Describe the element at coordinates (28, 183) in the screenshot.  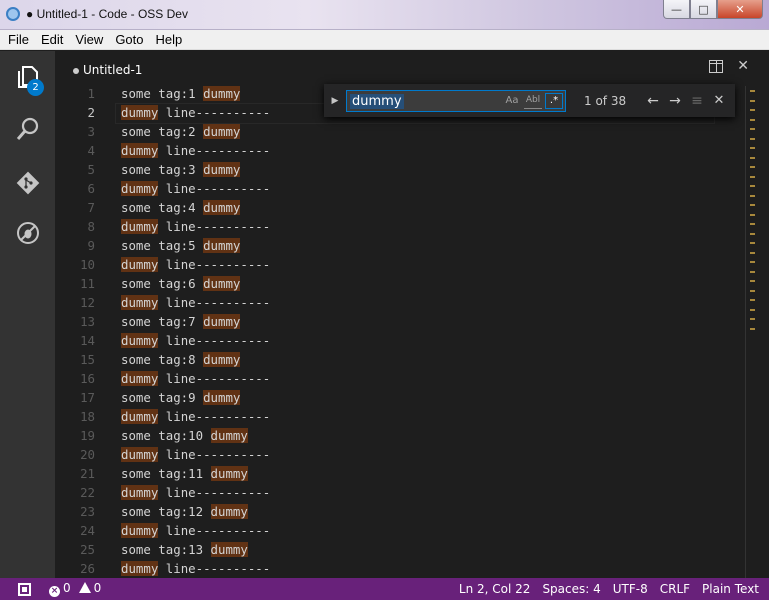
I see `git-icon` at that location.